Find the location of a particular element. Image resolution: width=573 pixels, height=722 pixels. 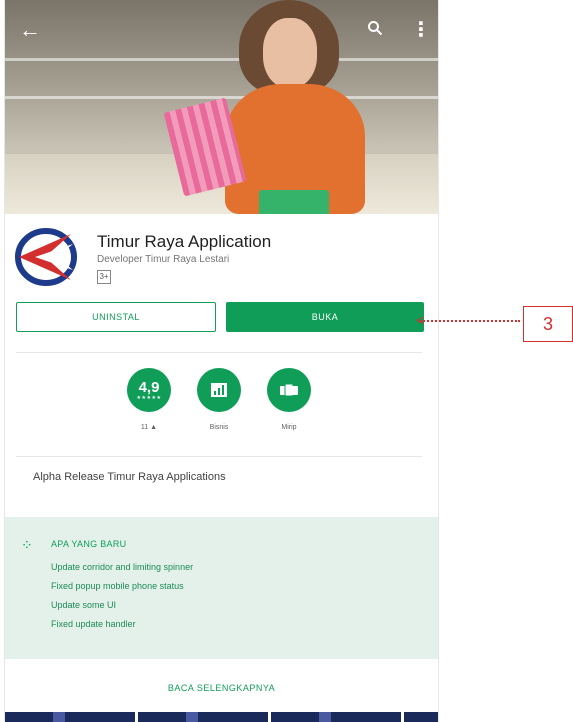

person-face is located at coordinates (290, 53).